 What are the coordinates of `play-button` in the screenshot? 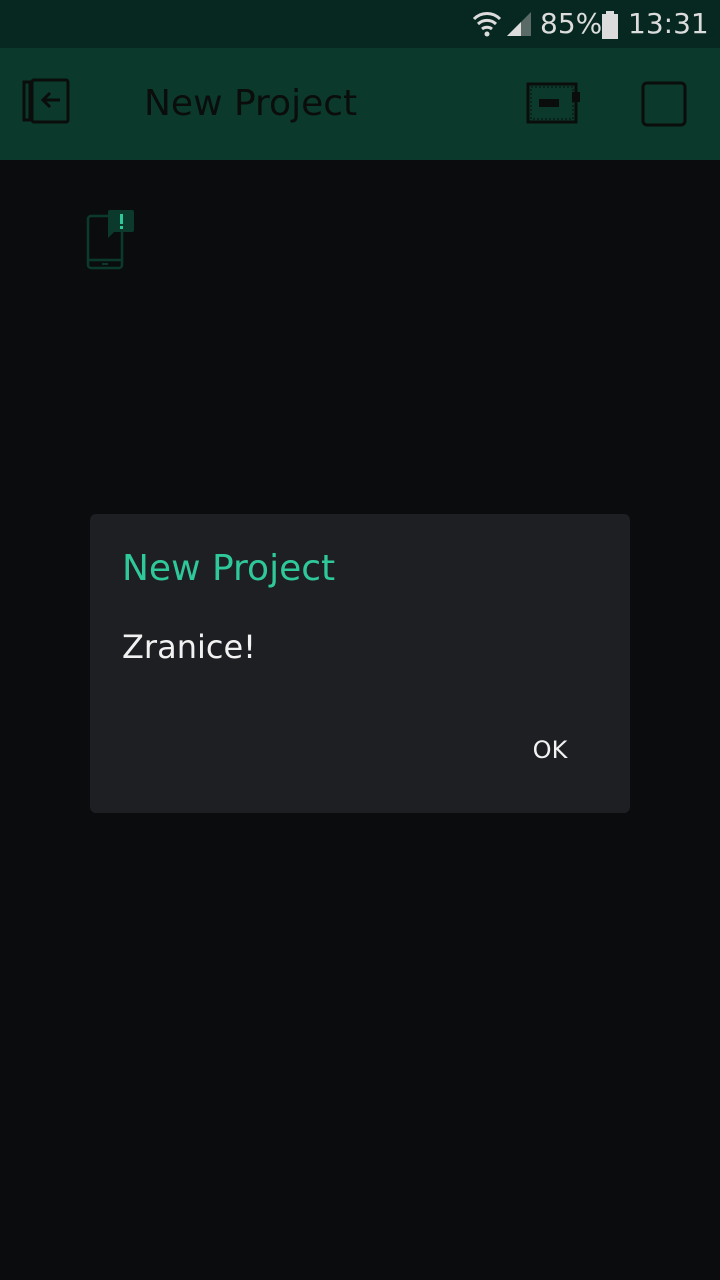 It's located at (664, 104).